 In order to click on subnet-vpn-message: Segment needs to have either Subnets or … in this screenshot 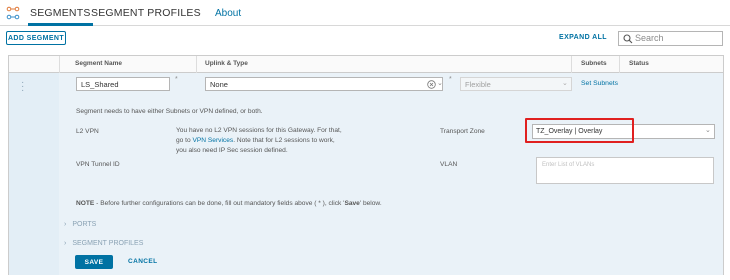, I will do `click(169, 111)`.